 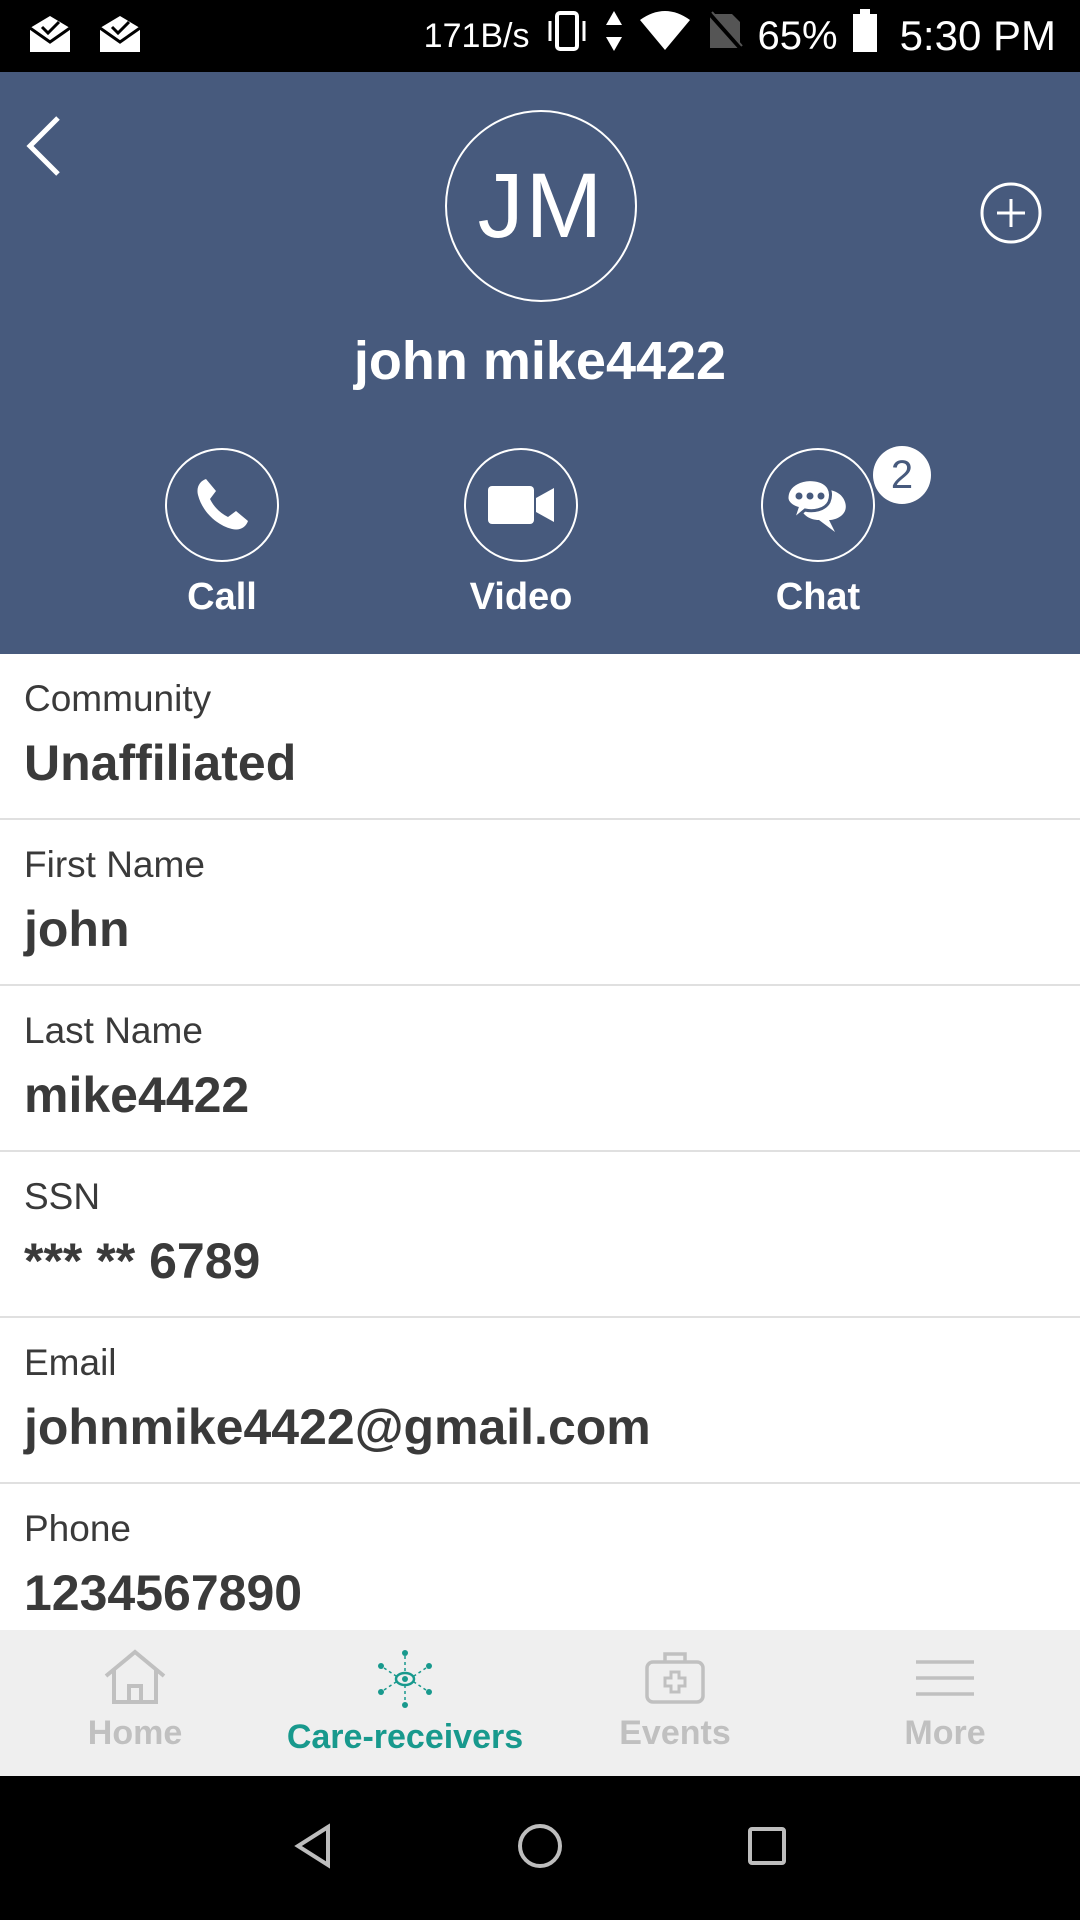 What do you see at coordinates (222, 504) in the screenshot?
I see `phone-icon` at bounding box center [222, 504].